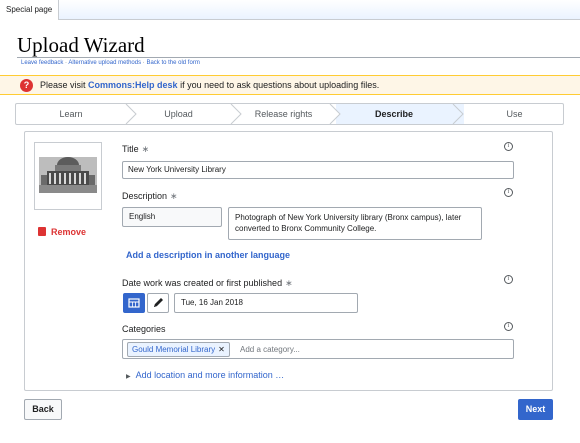 This screenshot has height=443, width=580. What do you see at coordinates (318, 170) in the screenshot?
I see `title-input: New York University Library` at bounding box center [318, 170].